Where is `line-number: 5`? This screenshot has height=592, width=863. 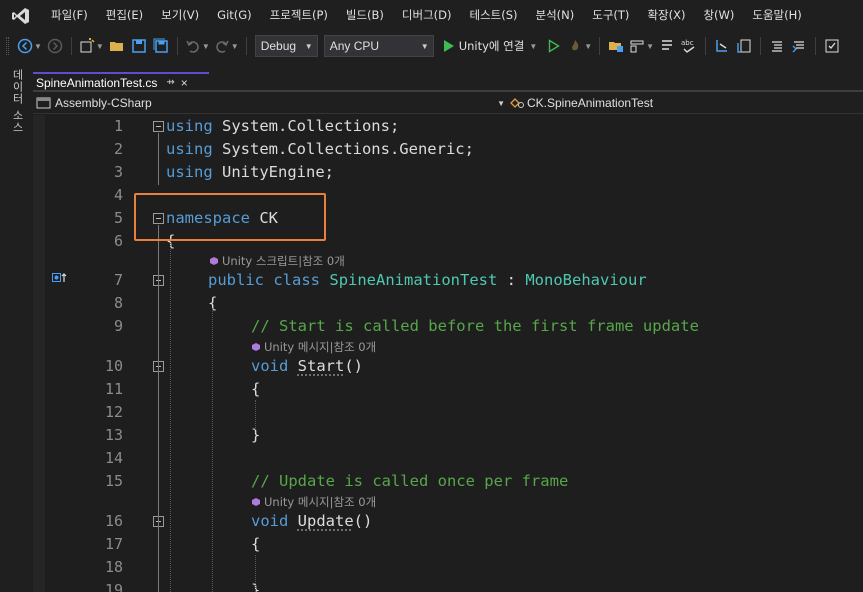 line-number: 5 is located at coordinates (118, 218).